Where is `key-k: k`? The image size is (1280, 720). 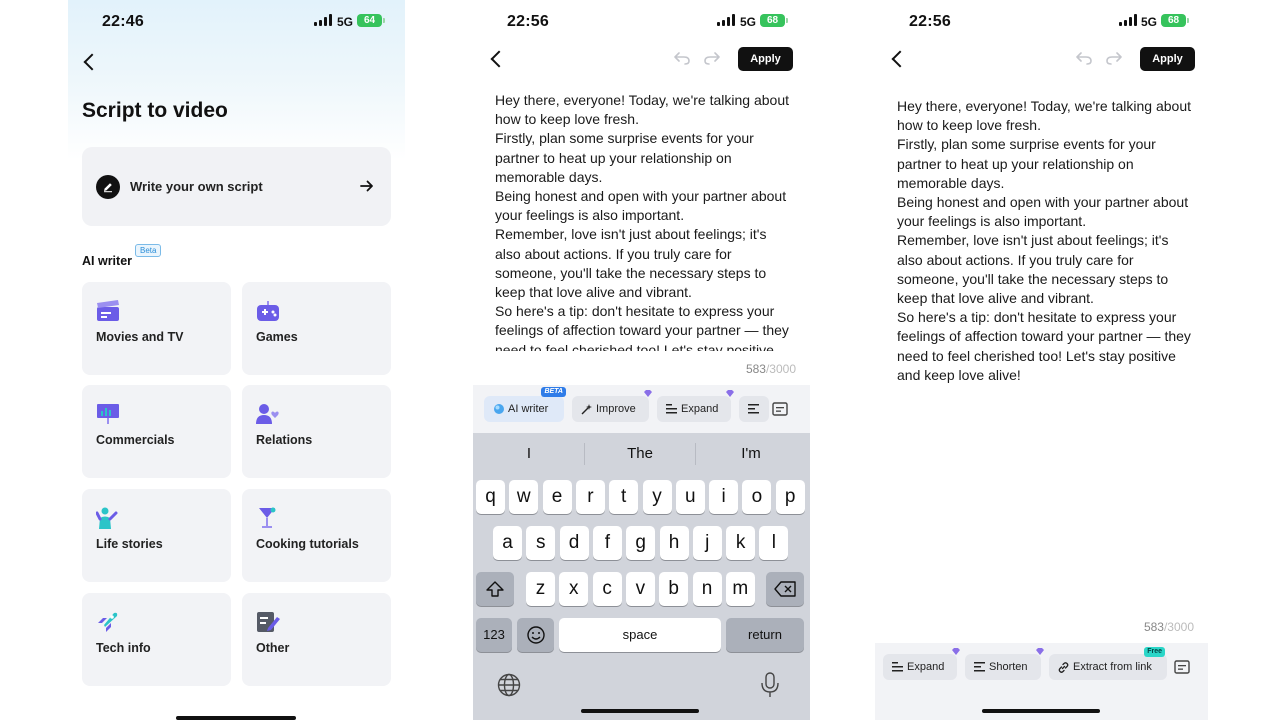 key-k: k is located at coordinates (741, 543).